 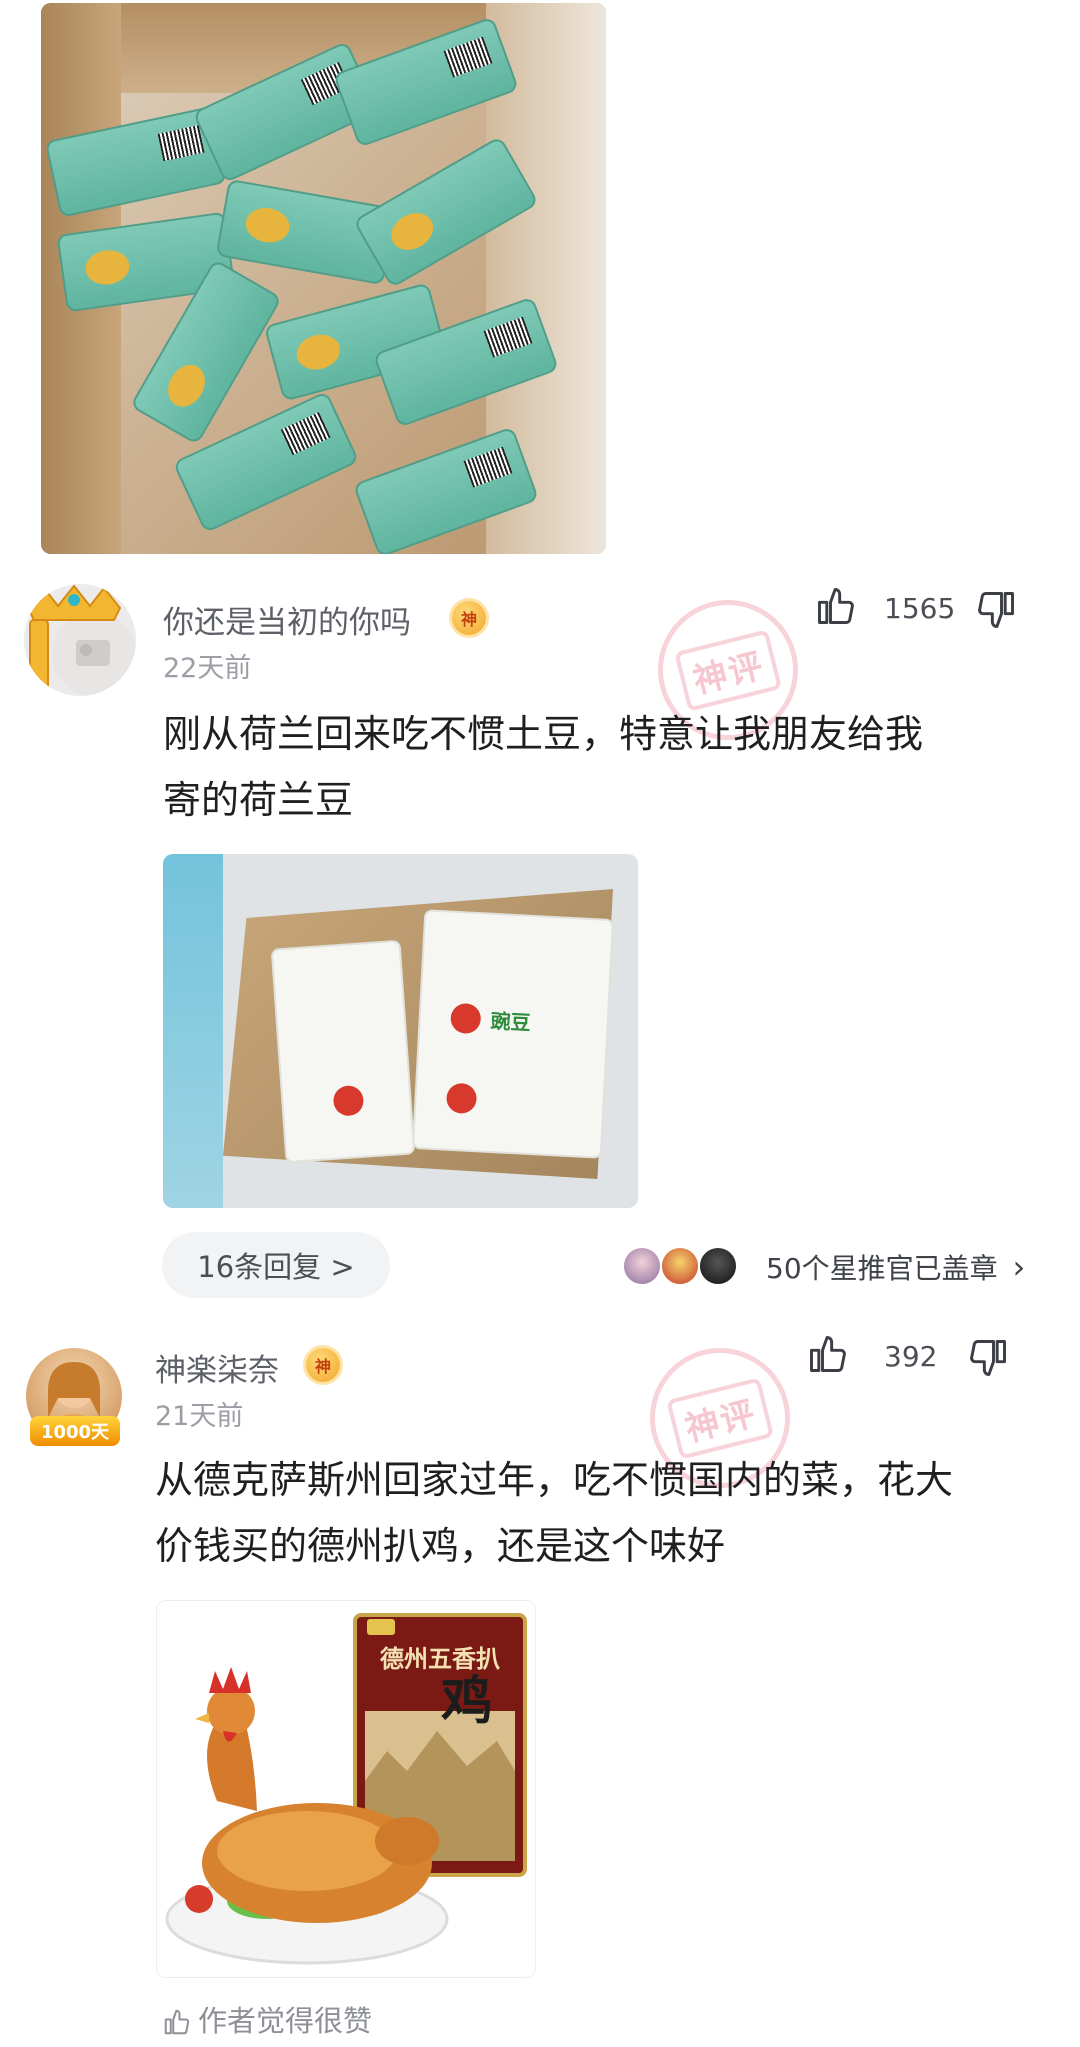 What do you see at coordinates (193, 1031) in the screenshot?
I see `background-wall` at bounding box center [193, 1031].